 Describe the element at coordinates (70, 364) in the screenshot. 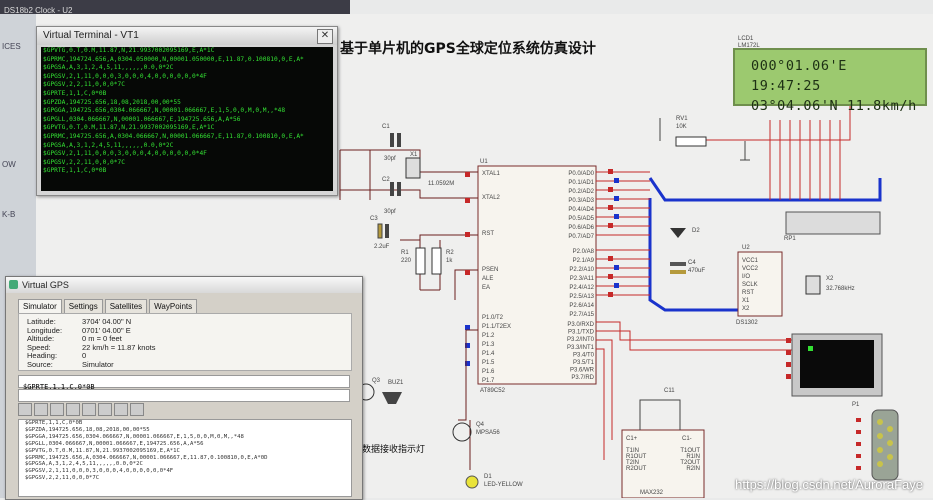

I see `gps-field-row: Source: Simulator` at that location.